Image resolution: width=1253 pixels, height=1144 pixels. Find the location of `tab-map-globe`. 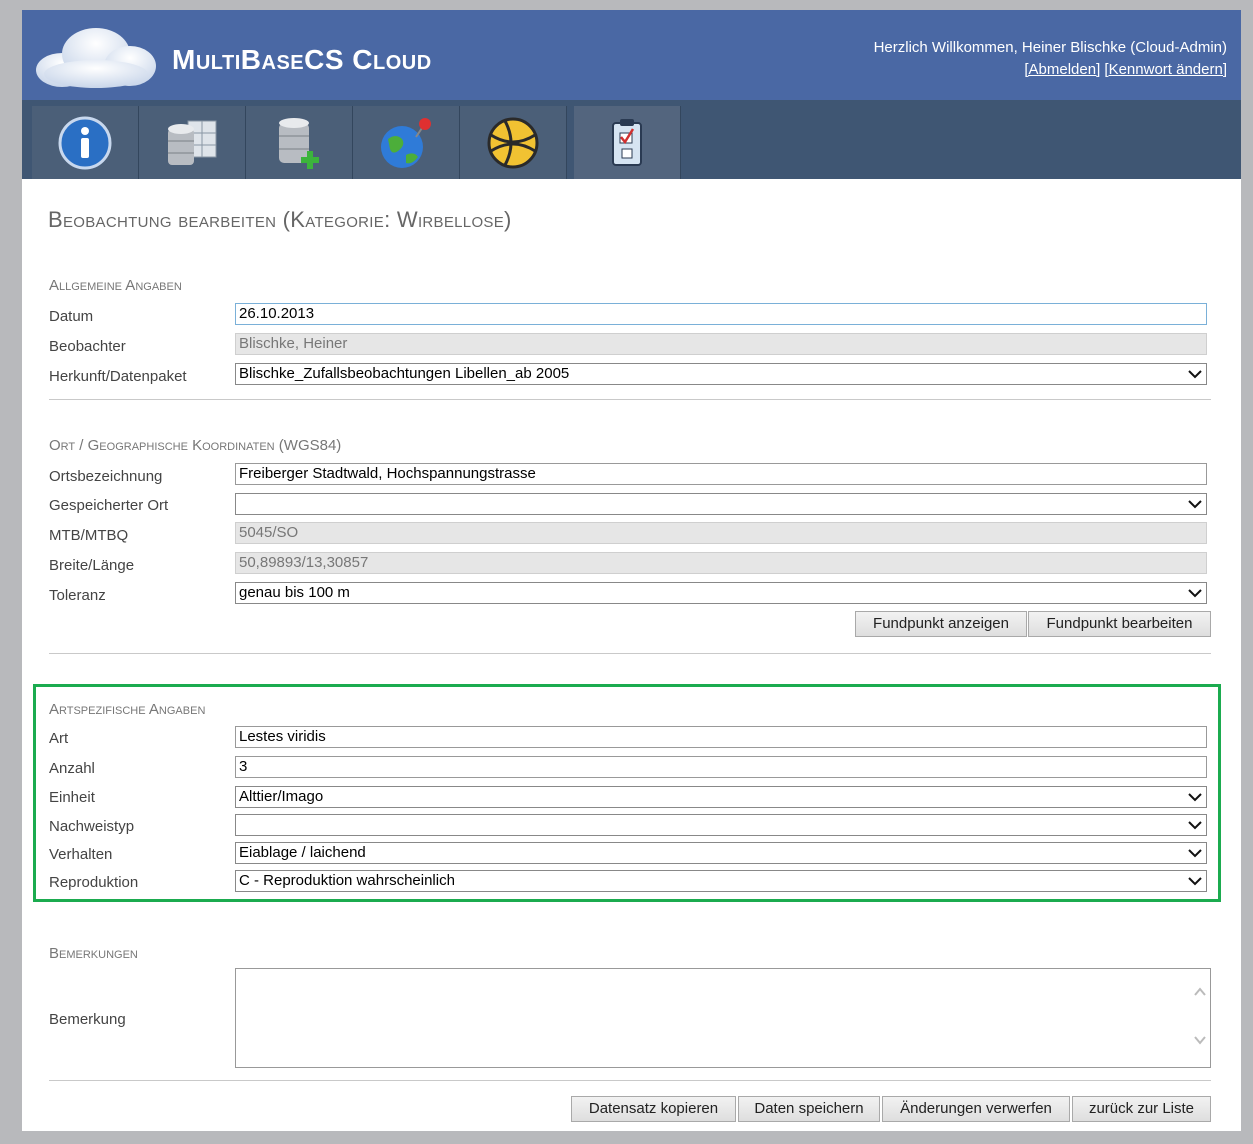

tab-map-globe is located at coordinates (406, 142).